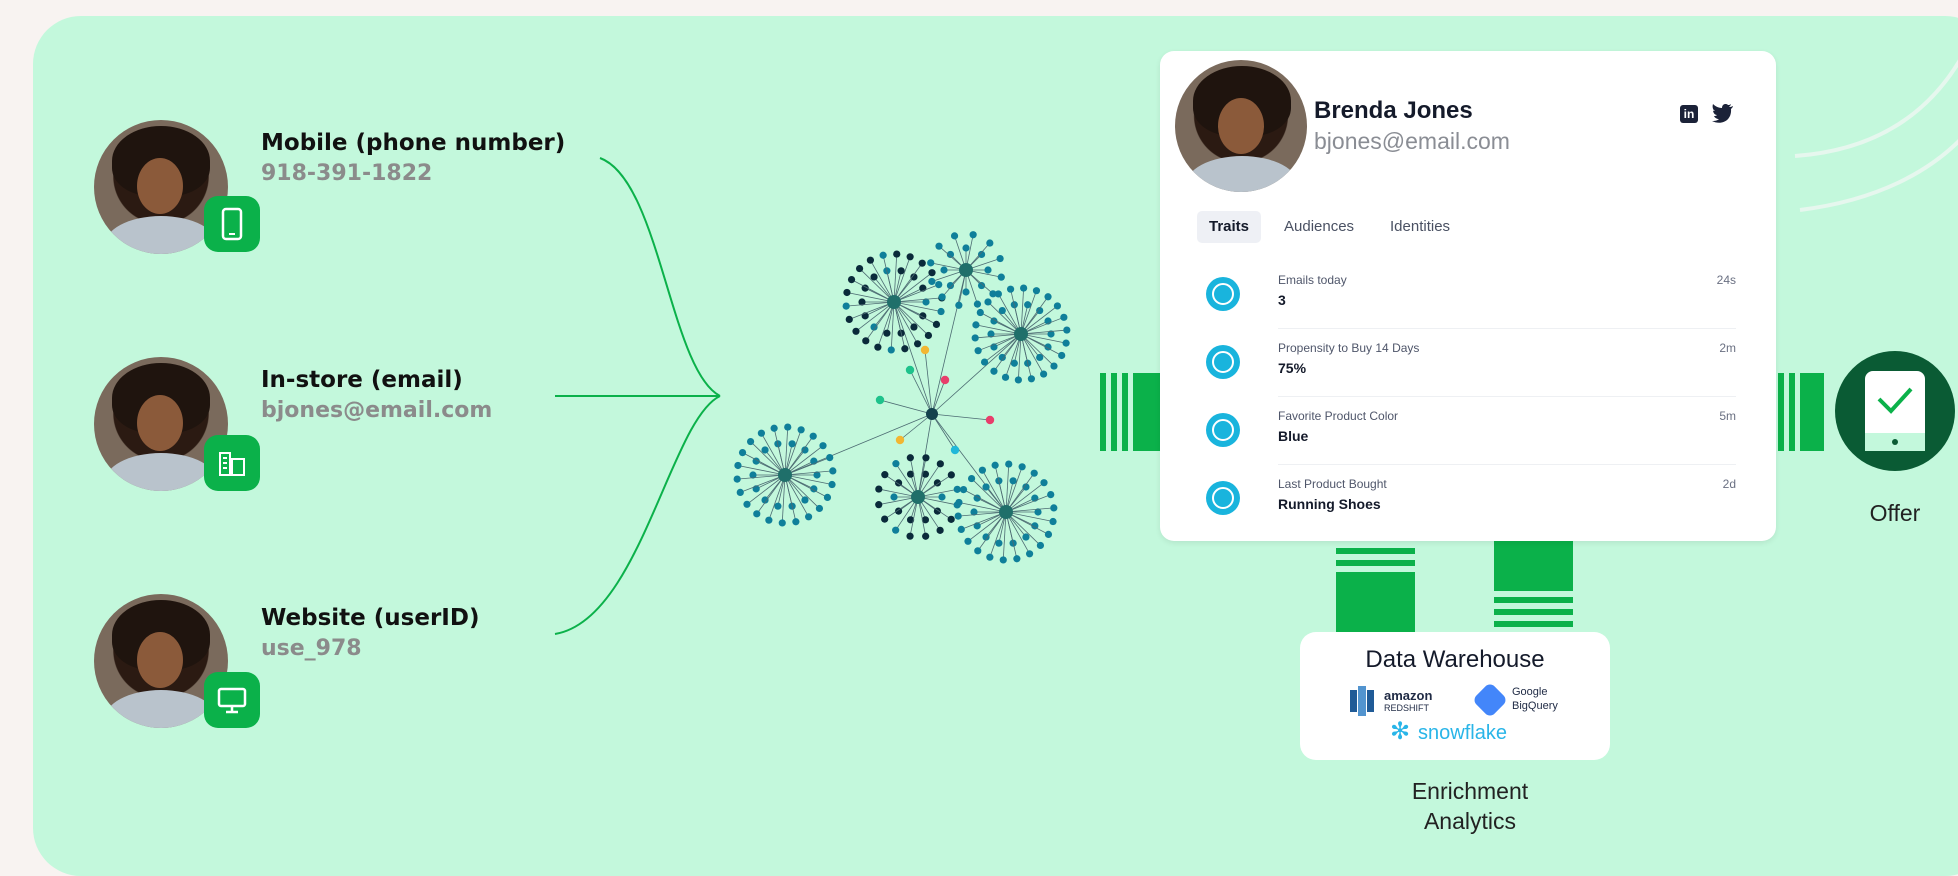 Image resolution: width=1958 pixels, height=876 pixels. What do you see at coordinates (1729, 484) in the screenshot?
I see `trait-time: 2d` at bounding box center [1729, 484].